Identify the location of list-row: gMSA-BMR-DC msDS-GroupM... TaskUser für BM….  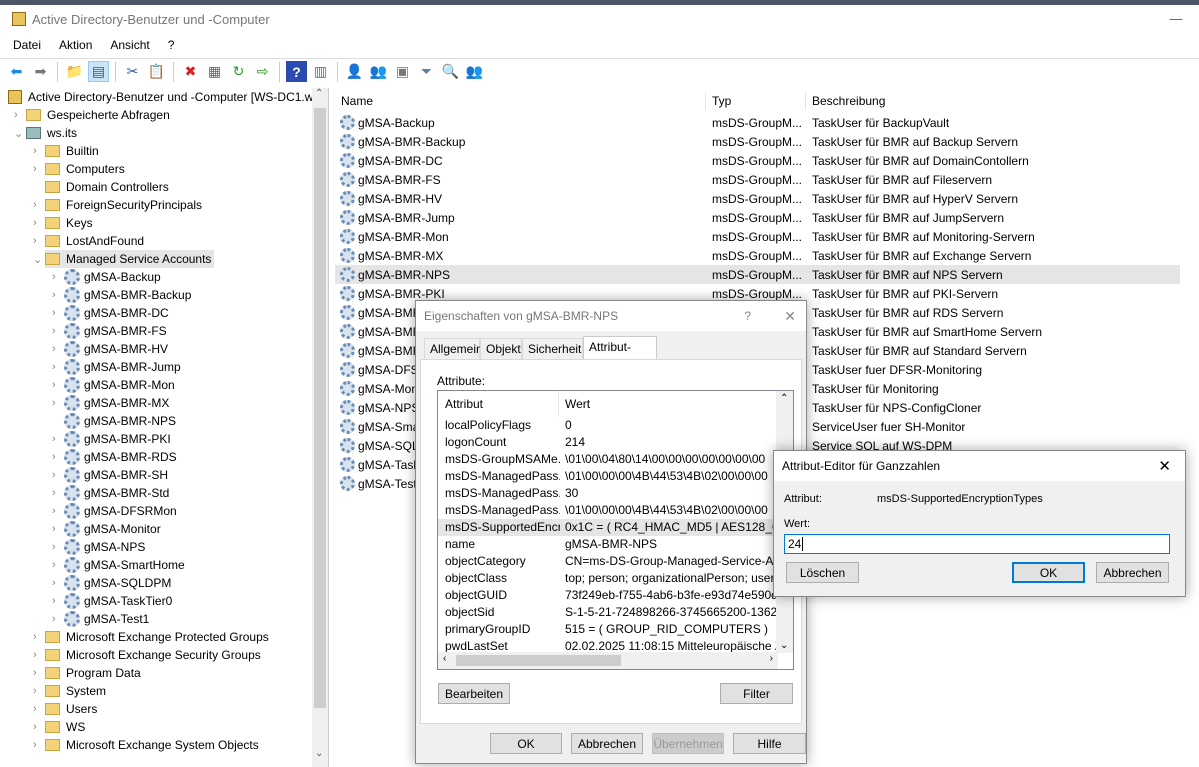
(757, 160).